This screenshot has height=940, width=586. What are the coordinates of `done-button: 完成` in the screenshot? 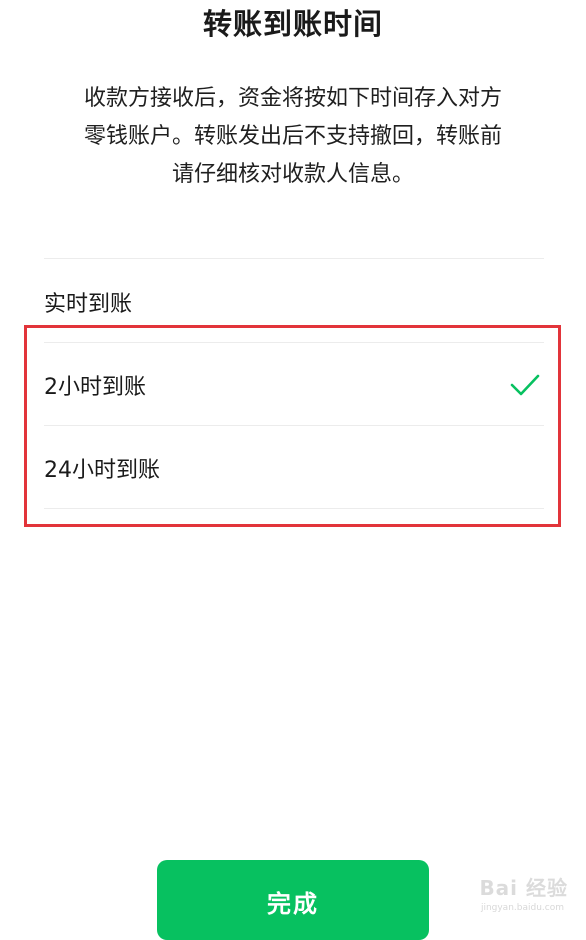 It's located at (293, 900).